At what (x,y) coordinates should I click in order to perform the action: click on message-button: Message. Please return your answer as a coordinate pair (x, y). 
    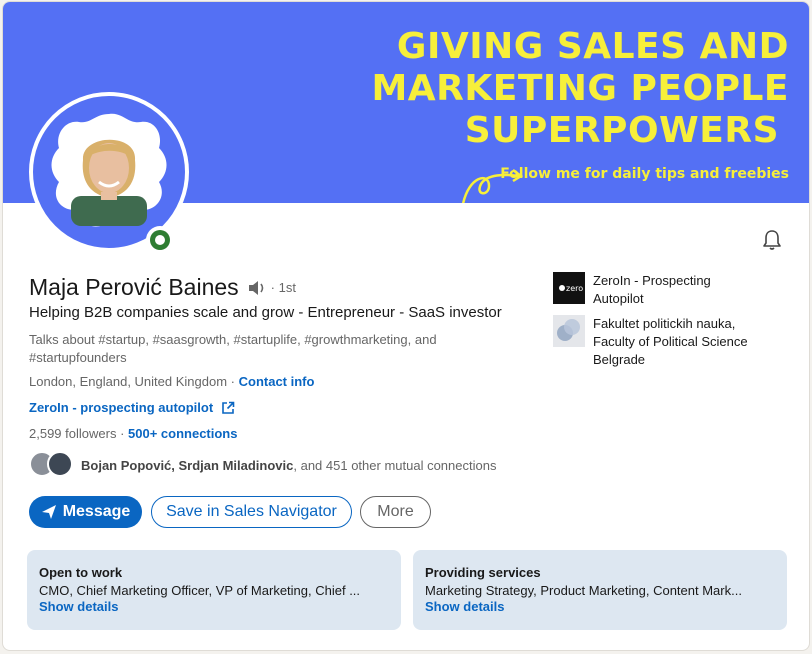
    Looking at the image, I should click on (85, 512).